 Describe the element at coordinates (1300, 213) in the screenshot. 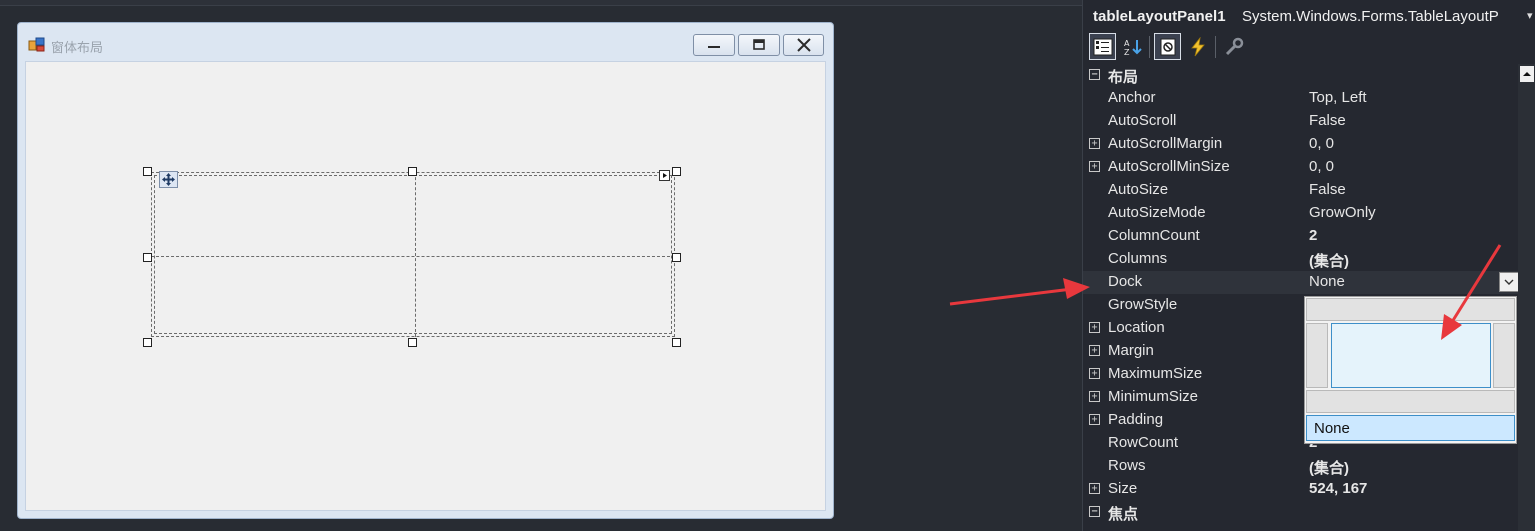

I see `property-row-autosizemode: AutoSizeMode GrowOnly` at that location.